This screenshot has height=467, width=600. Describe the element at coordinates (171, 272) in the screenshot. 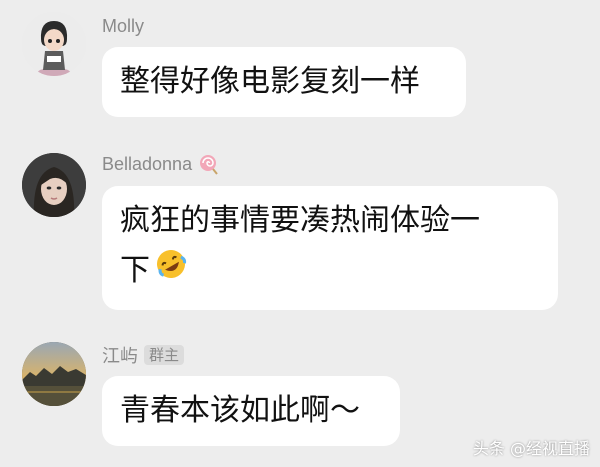

I see `rolling-on-floor-laughing-icon` at that location.